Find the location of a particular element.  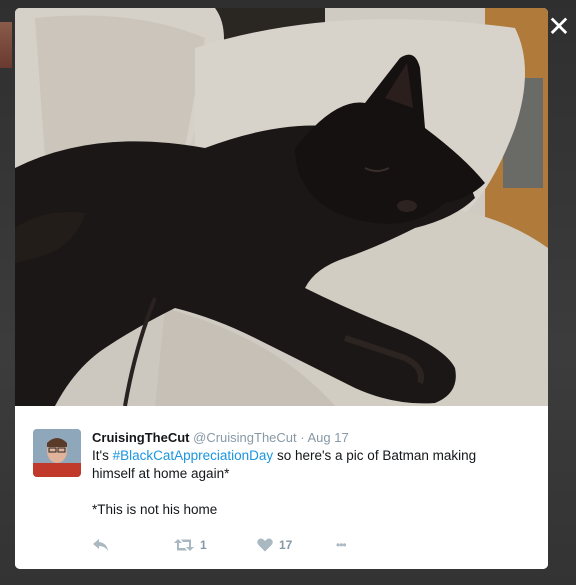

background-avatar is located at coordinates (6, 45).